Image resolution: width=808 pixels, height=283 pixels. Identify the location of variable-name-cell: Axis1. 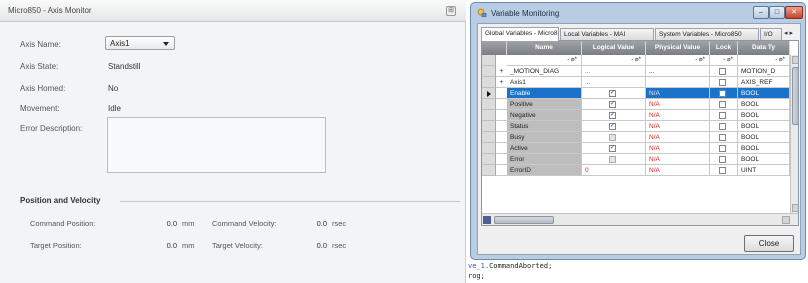
(544, 82).